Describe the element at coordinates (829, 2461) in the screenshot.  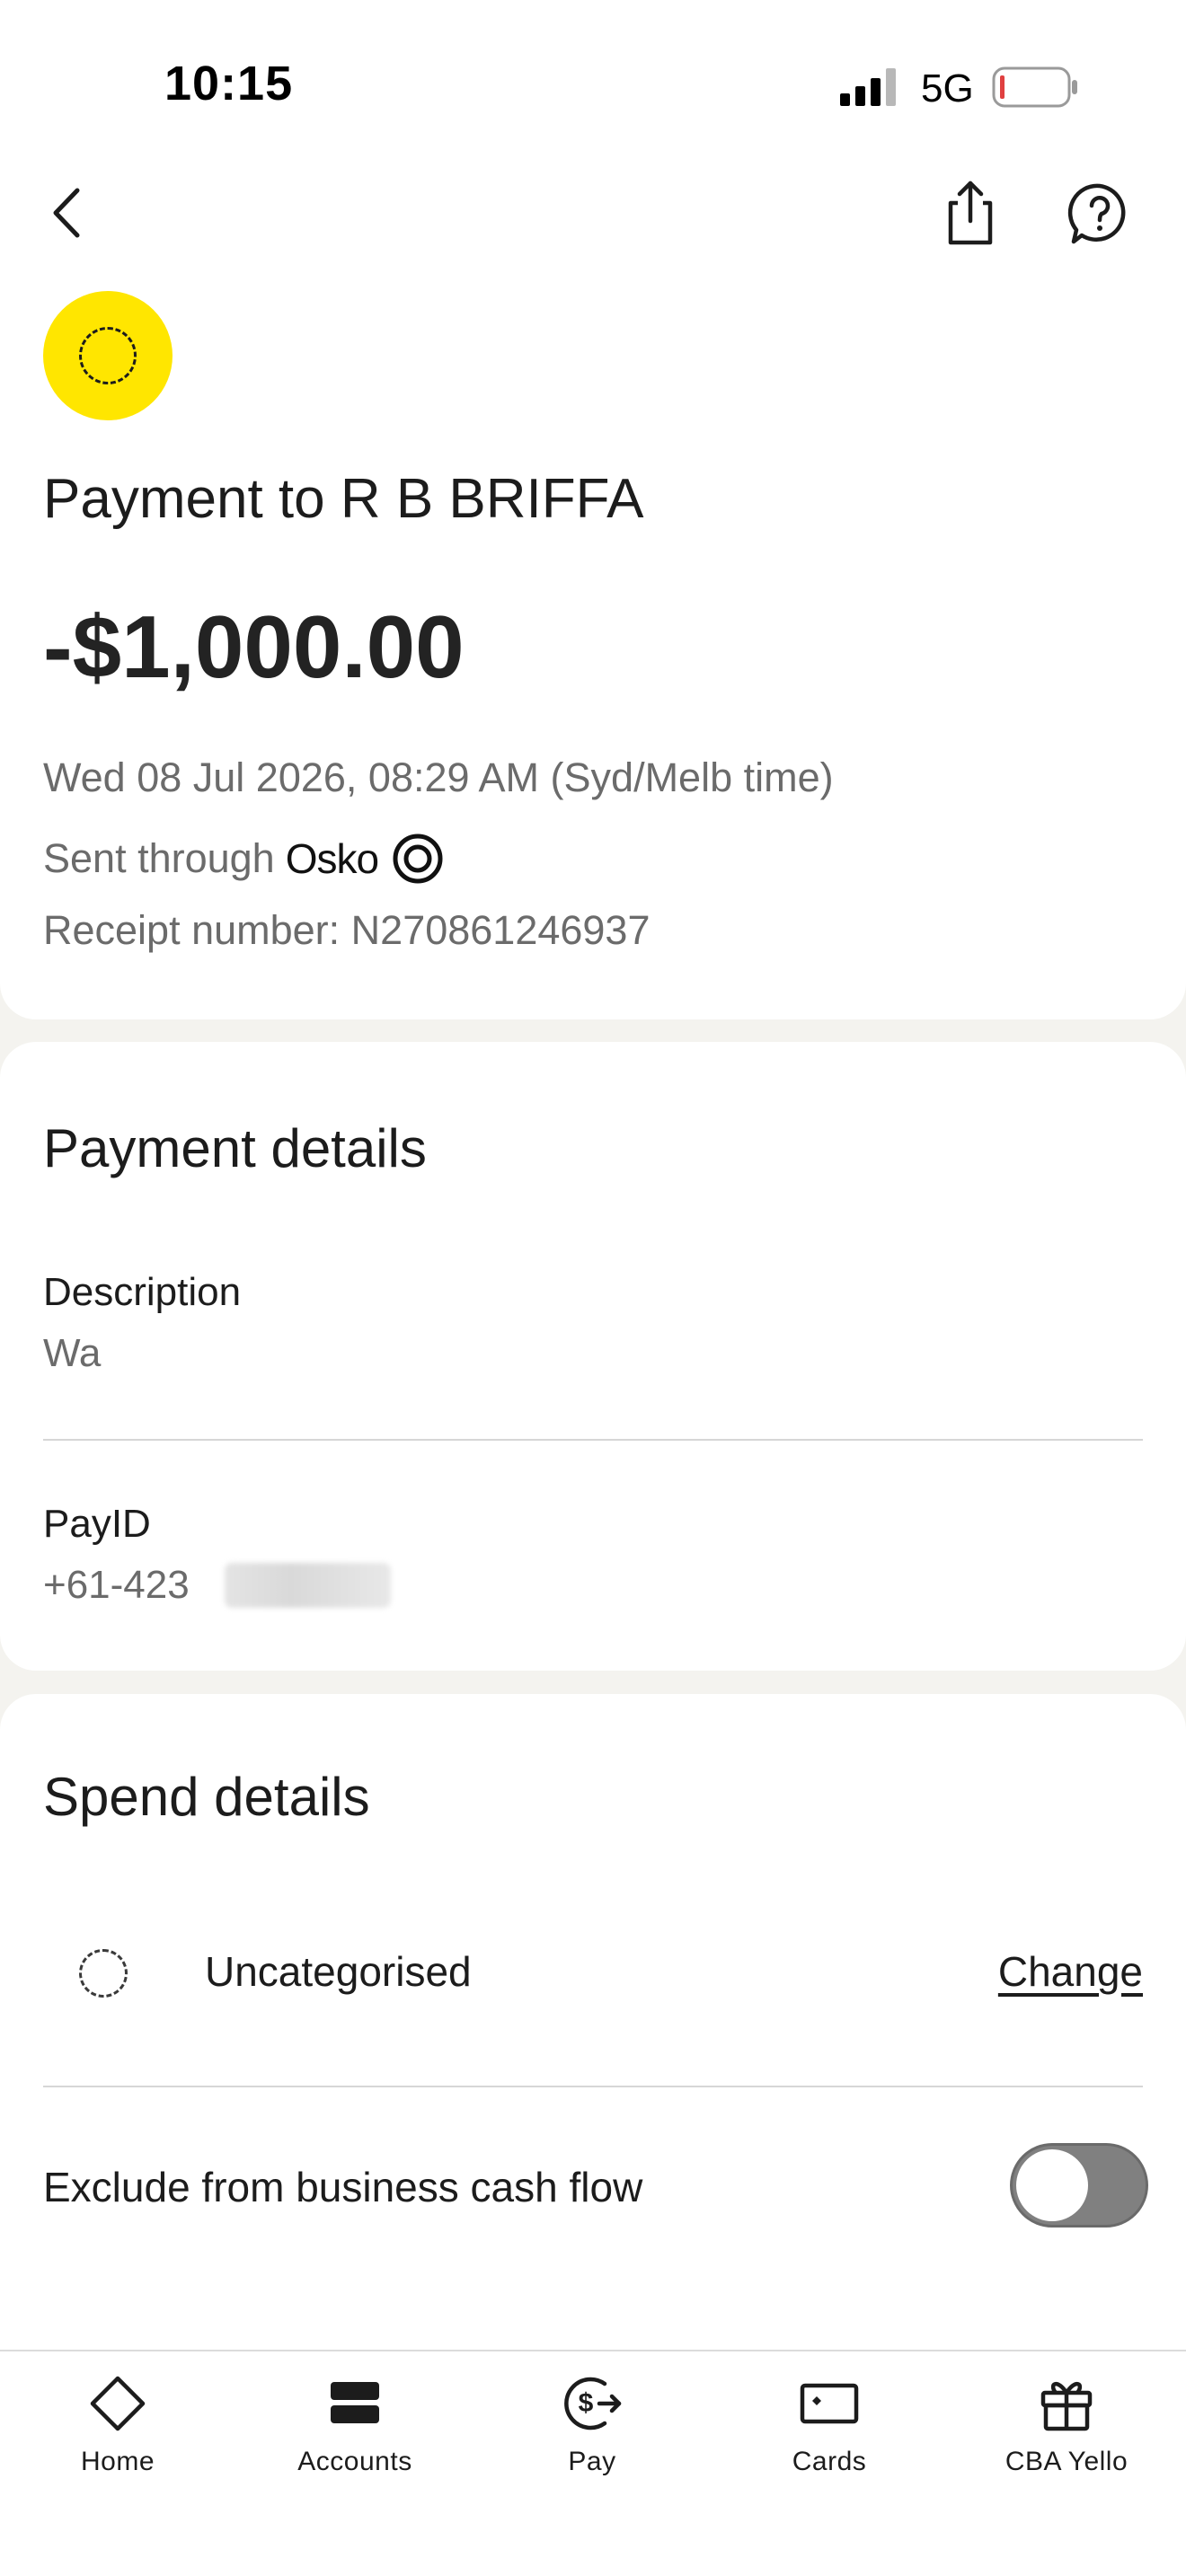
I see `nav-label: Cards` at that location.